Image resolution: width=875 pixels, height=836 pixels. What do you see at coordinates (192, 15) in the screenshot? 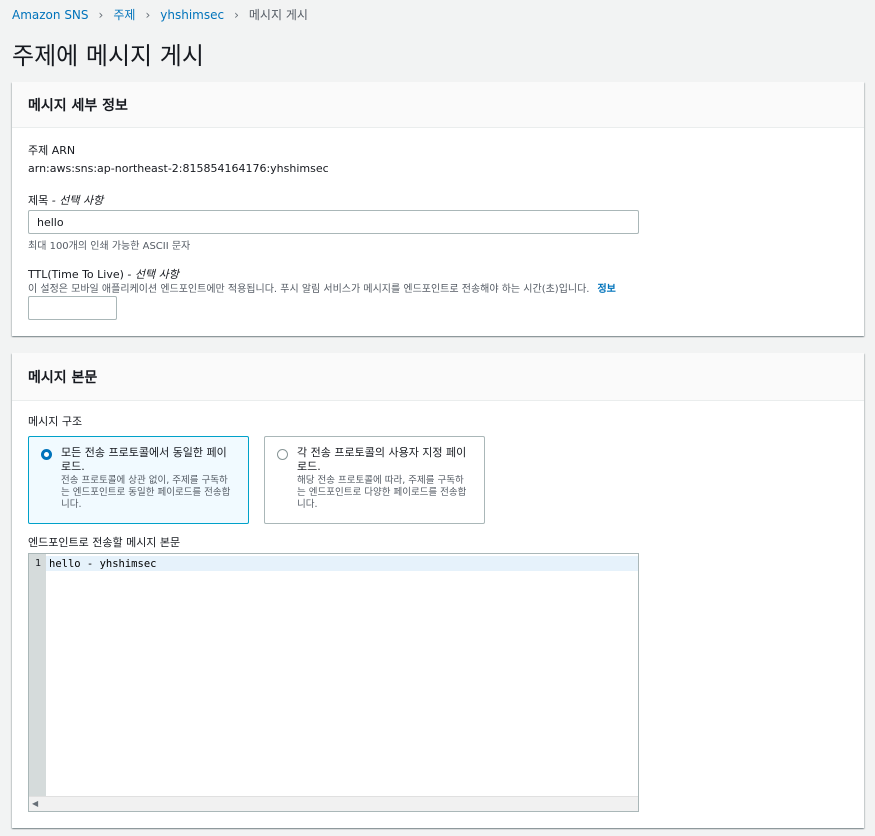
I see `breadcrumb-link-topic: yhshimsec` at bounding box center [192, 15].